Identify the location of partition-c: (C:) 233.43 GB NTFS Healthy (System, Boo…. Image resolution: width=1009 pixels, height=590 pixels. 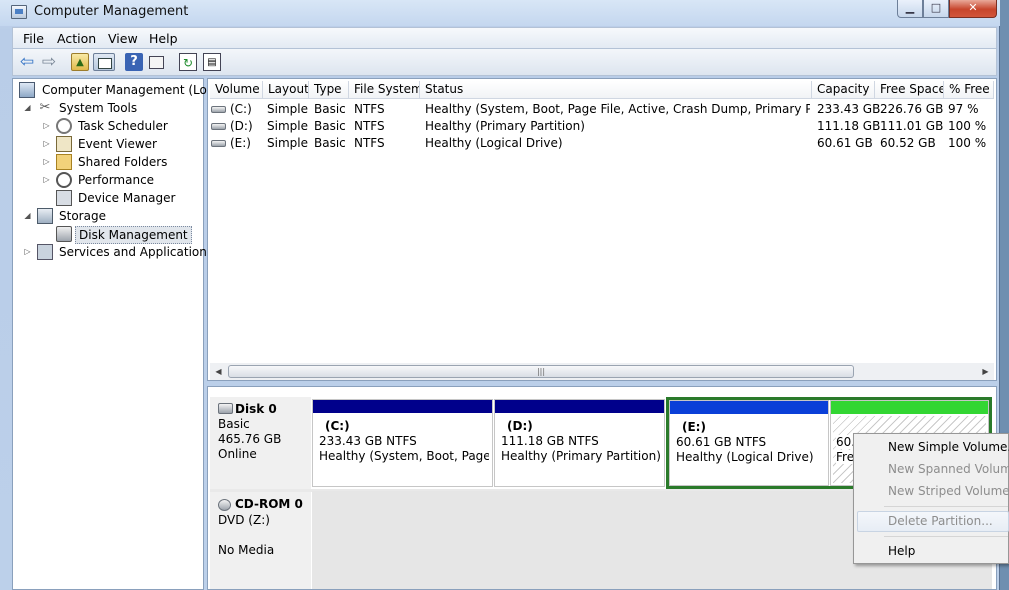
(402, 443).